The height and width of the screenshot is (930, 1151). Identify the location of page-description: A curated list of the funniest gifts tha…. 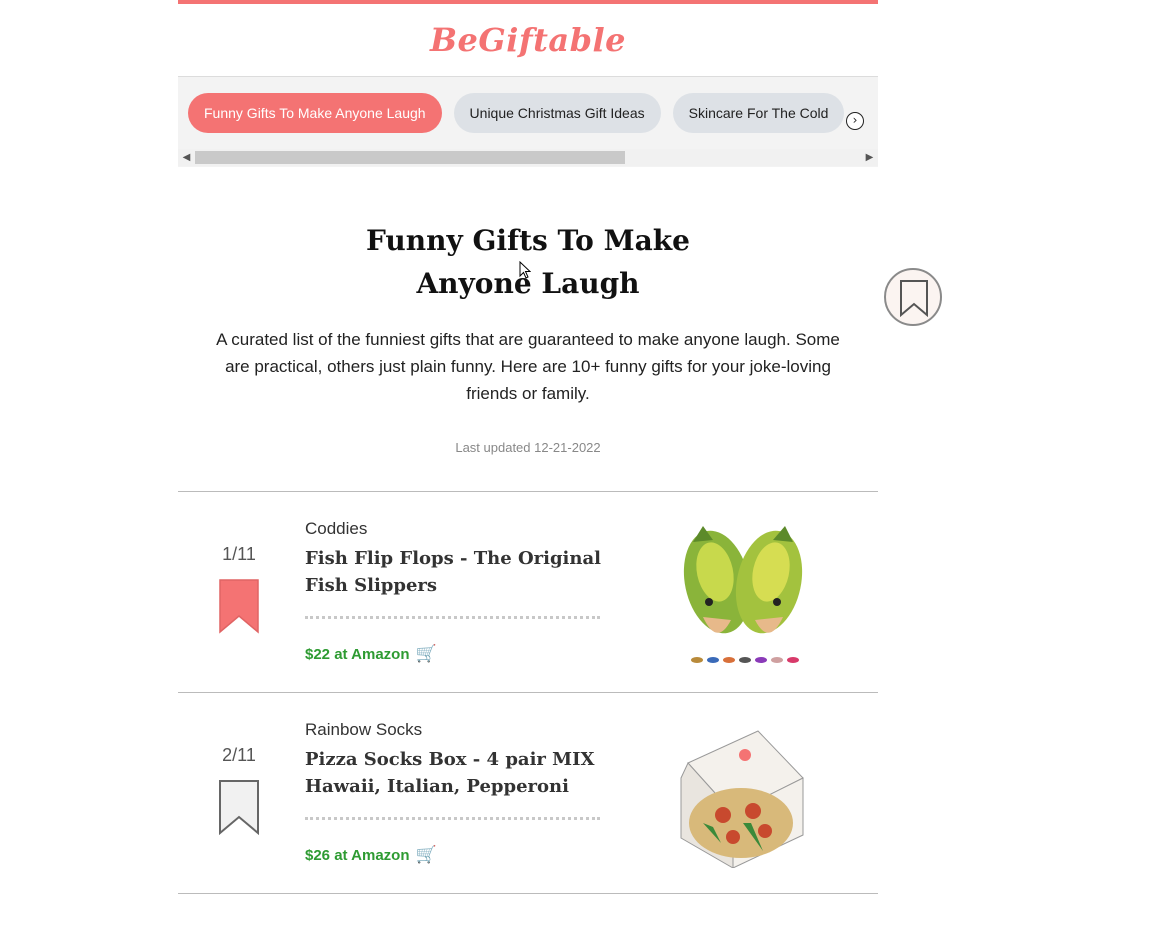
(528, 366).